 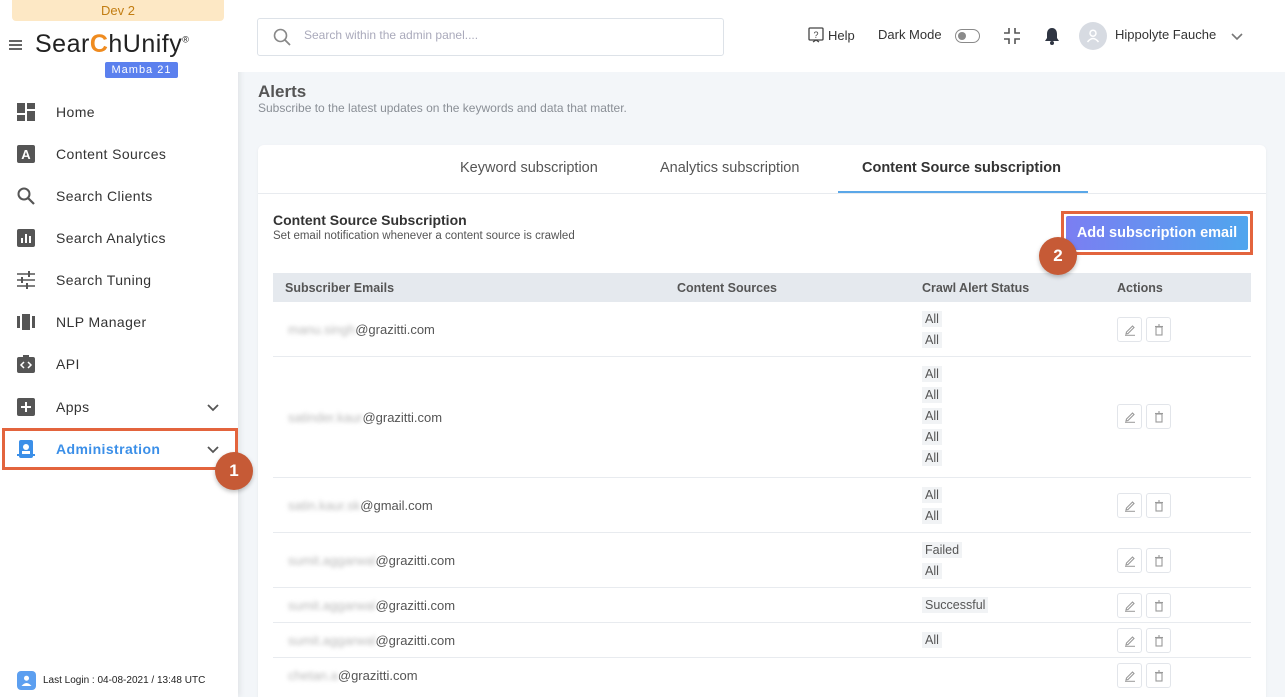 What do you see at coordinates (1012, 36) in the screenshot?
I see `compress-icon` at bounding box center [1012, 36].